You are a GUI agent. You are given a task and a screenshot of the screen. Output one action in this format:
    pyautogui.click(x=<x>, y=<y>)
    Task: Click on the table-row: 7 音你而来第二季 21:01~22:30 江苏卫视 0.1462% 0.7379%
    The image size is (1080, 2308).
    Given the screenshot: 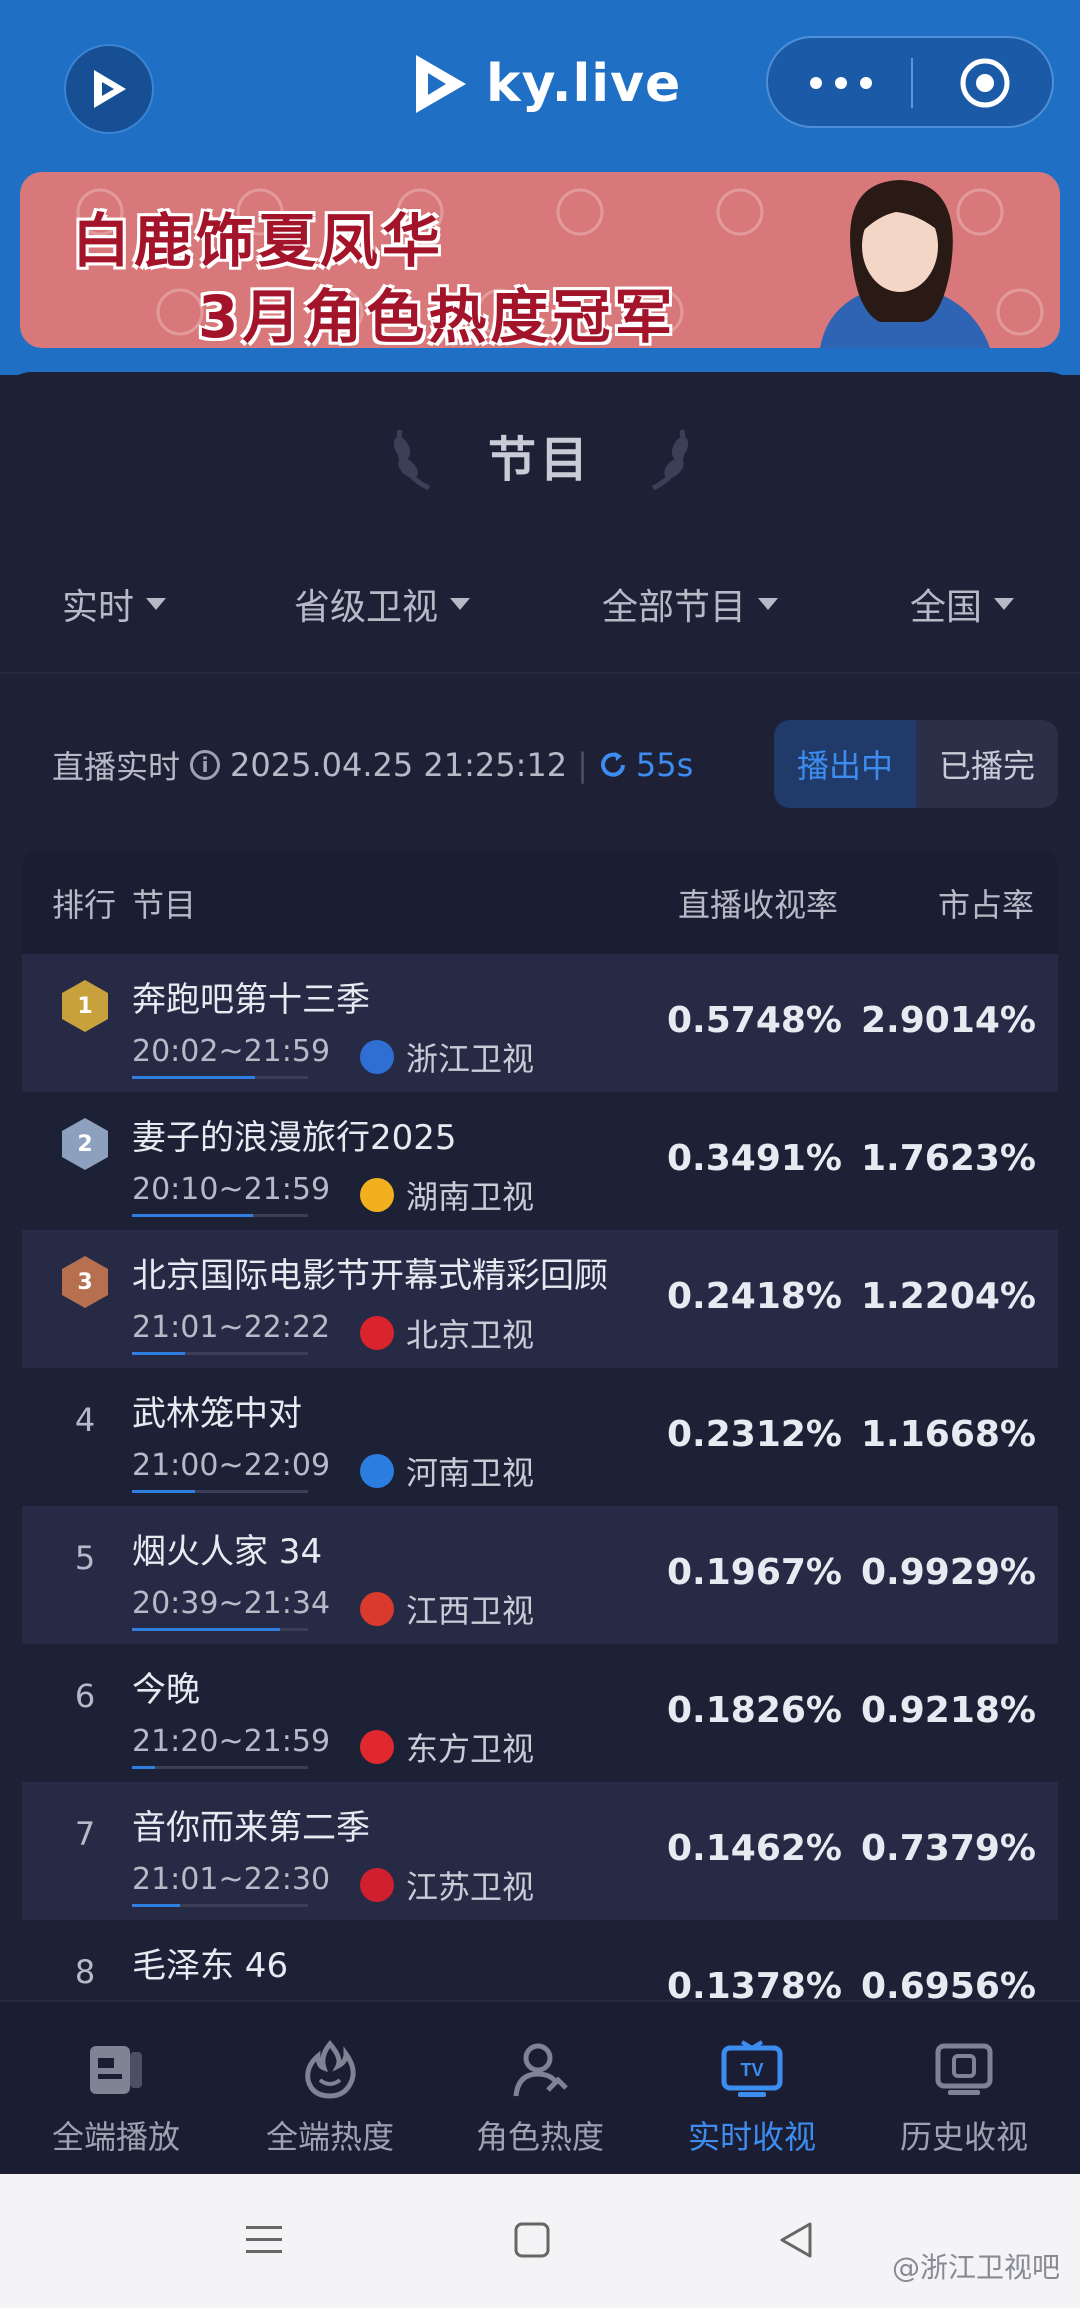 What is the action you would take?
    pyautogui.click(x=540, y=1851)
    